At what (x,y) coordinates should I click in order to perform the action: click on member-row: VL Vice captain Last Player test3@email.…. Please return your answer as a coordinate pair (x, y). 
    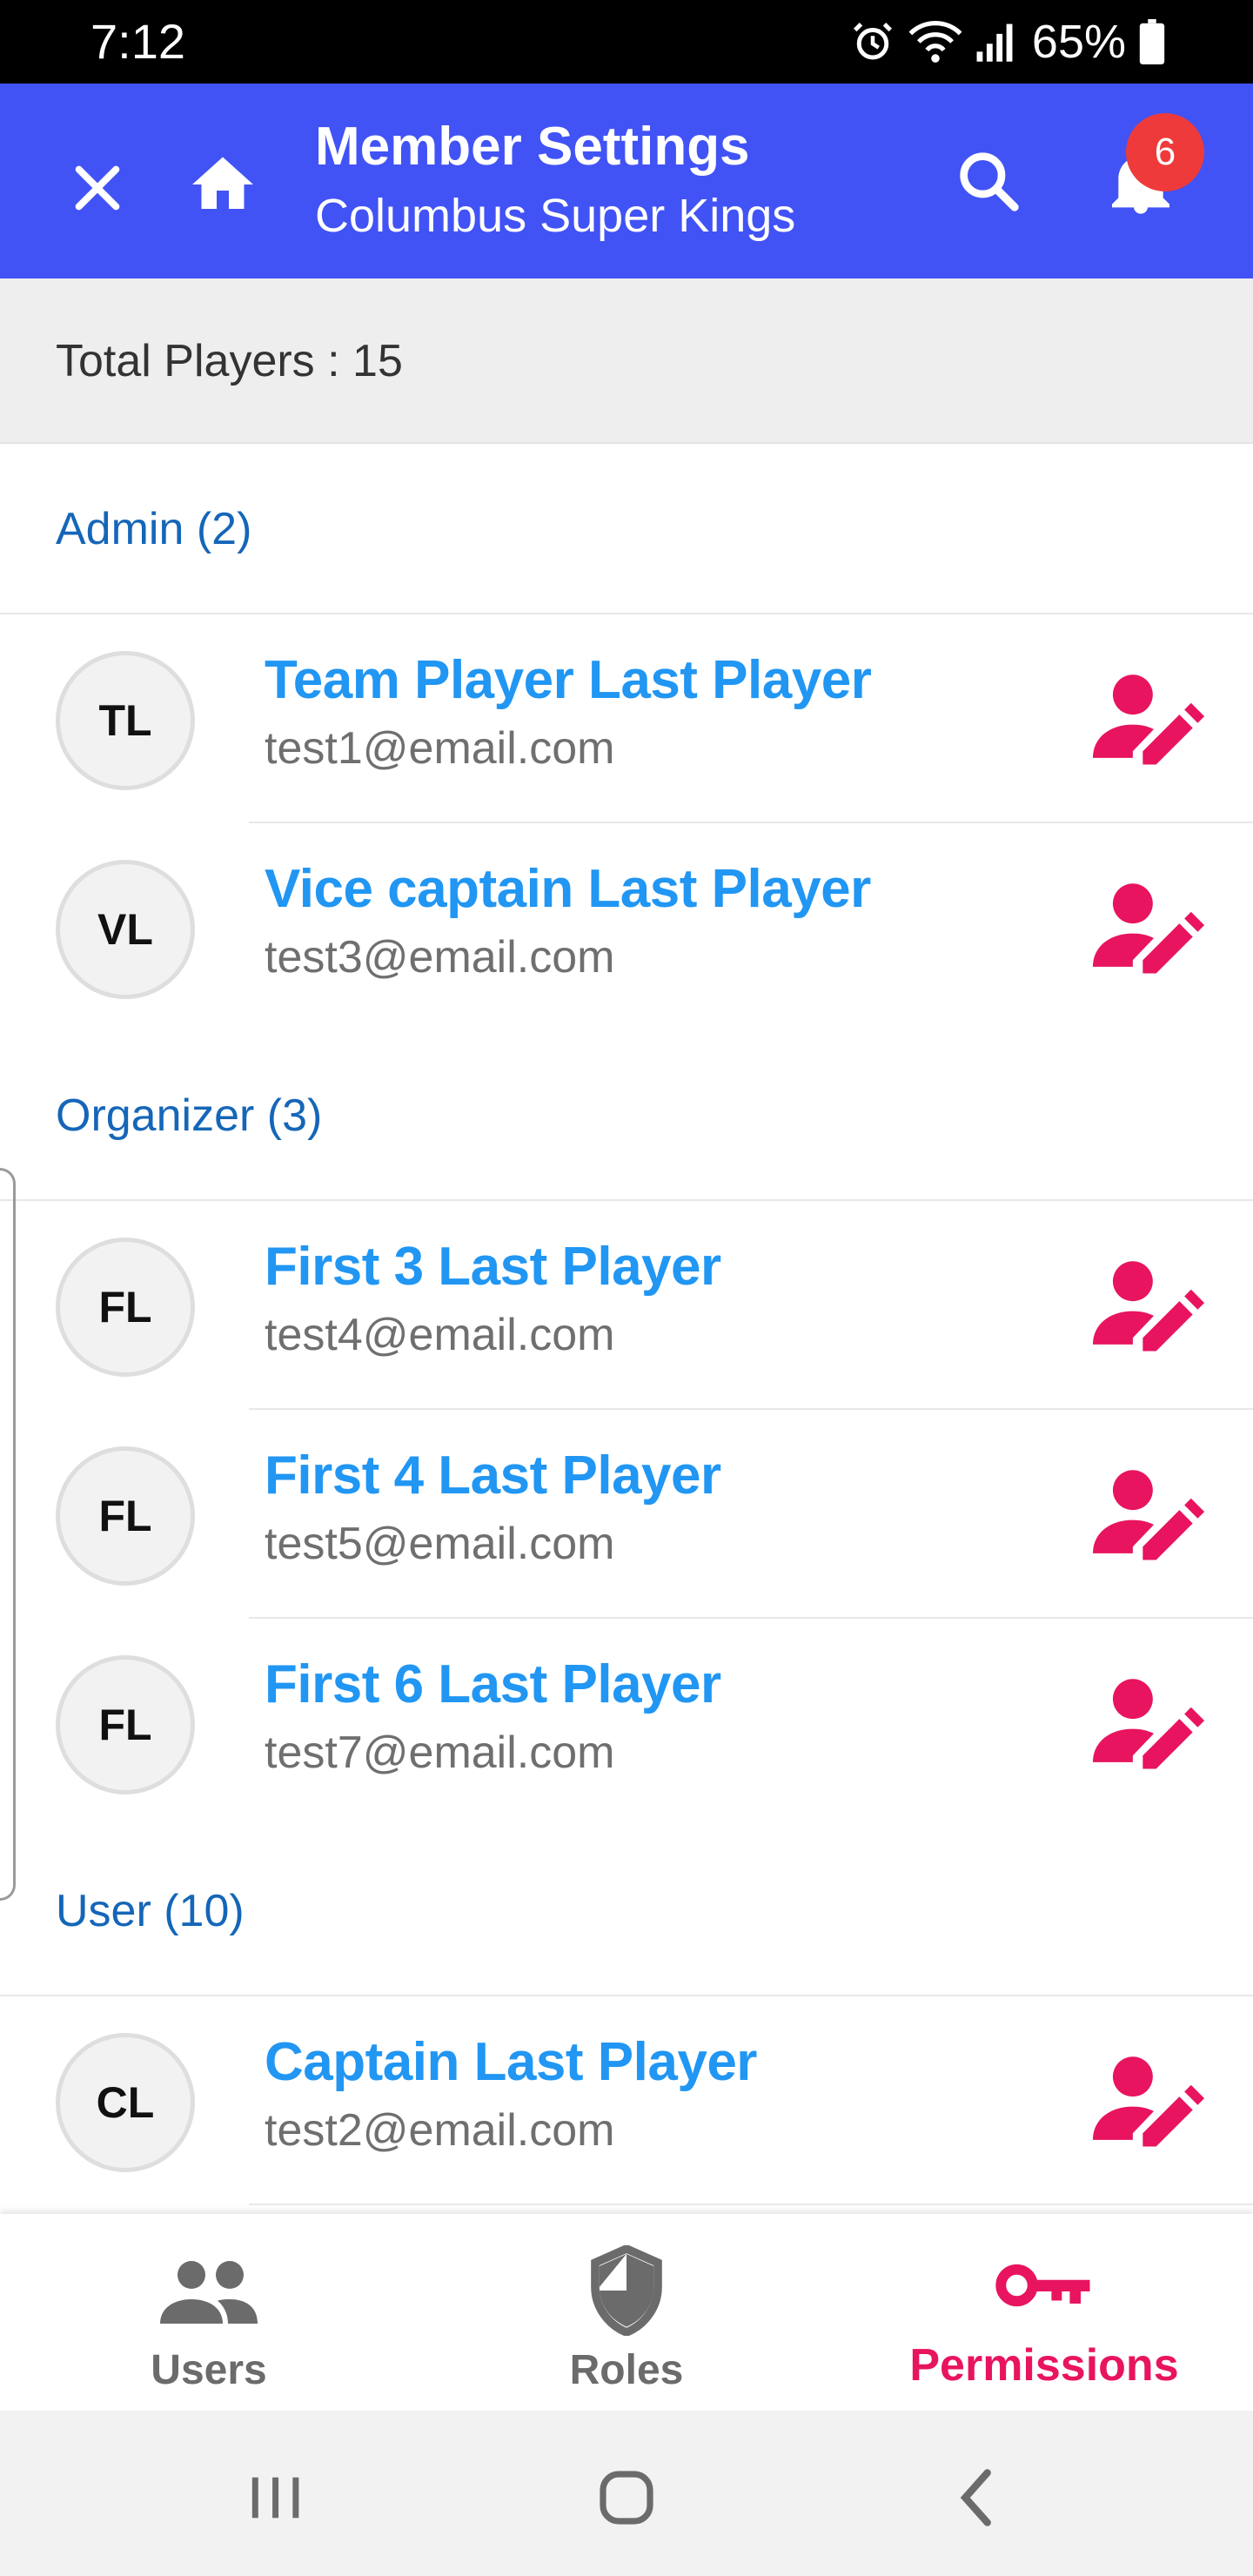
    Looking at the image, I should click on (626, 928).